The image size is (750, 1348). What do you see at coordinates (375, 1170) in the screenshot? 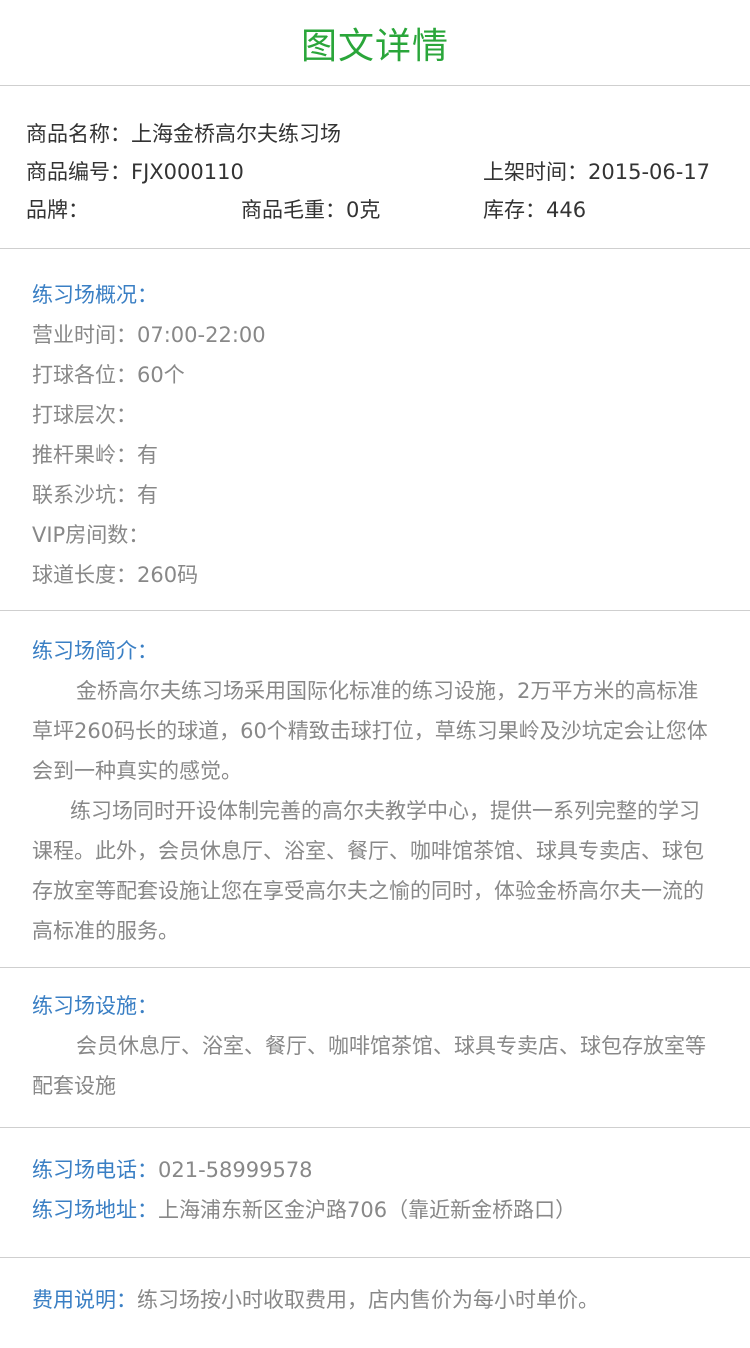
I see `contact-phone-row: 练习场电话：021-58999578` at bounding box center [375, 1170].